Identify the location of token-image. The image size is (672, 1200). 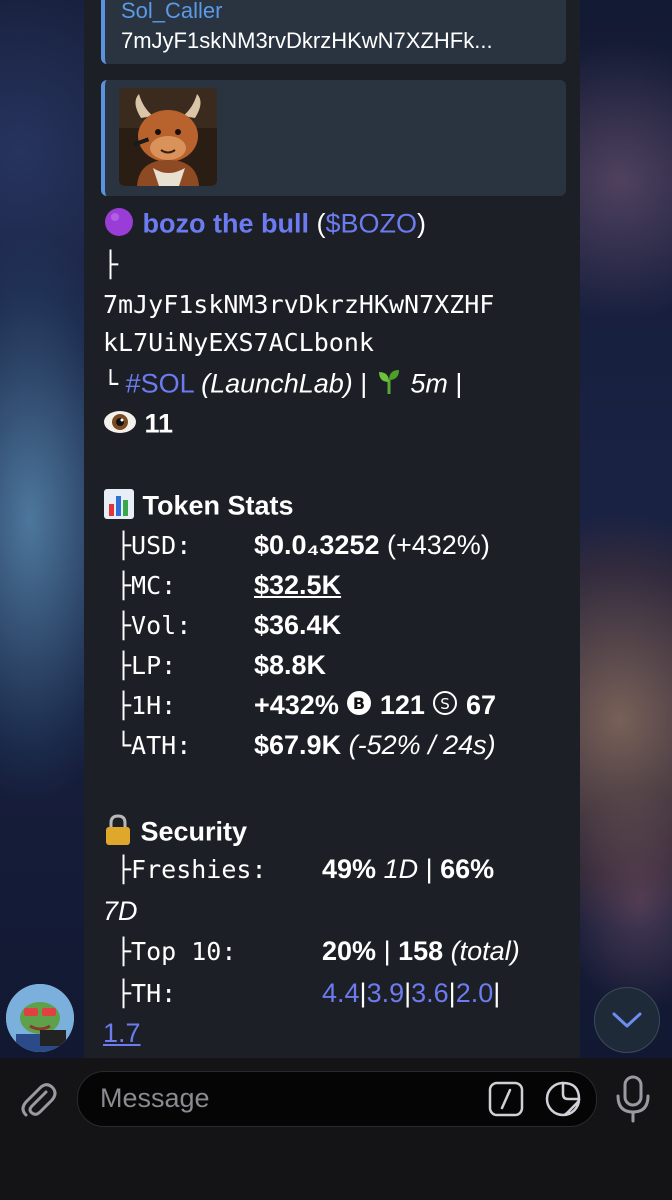
(168, 137).